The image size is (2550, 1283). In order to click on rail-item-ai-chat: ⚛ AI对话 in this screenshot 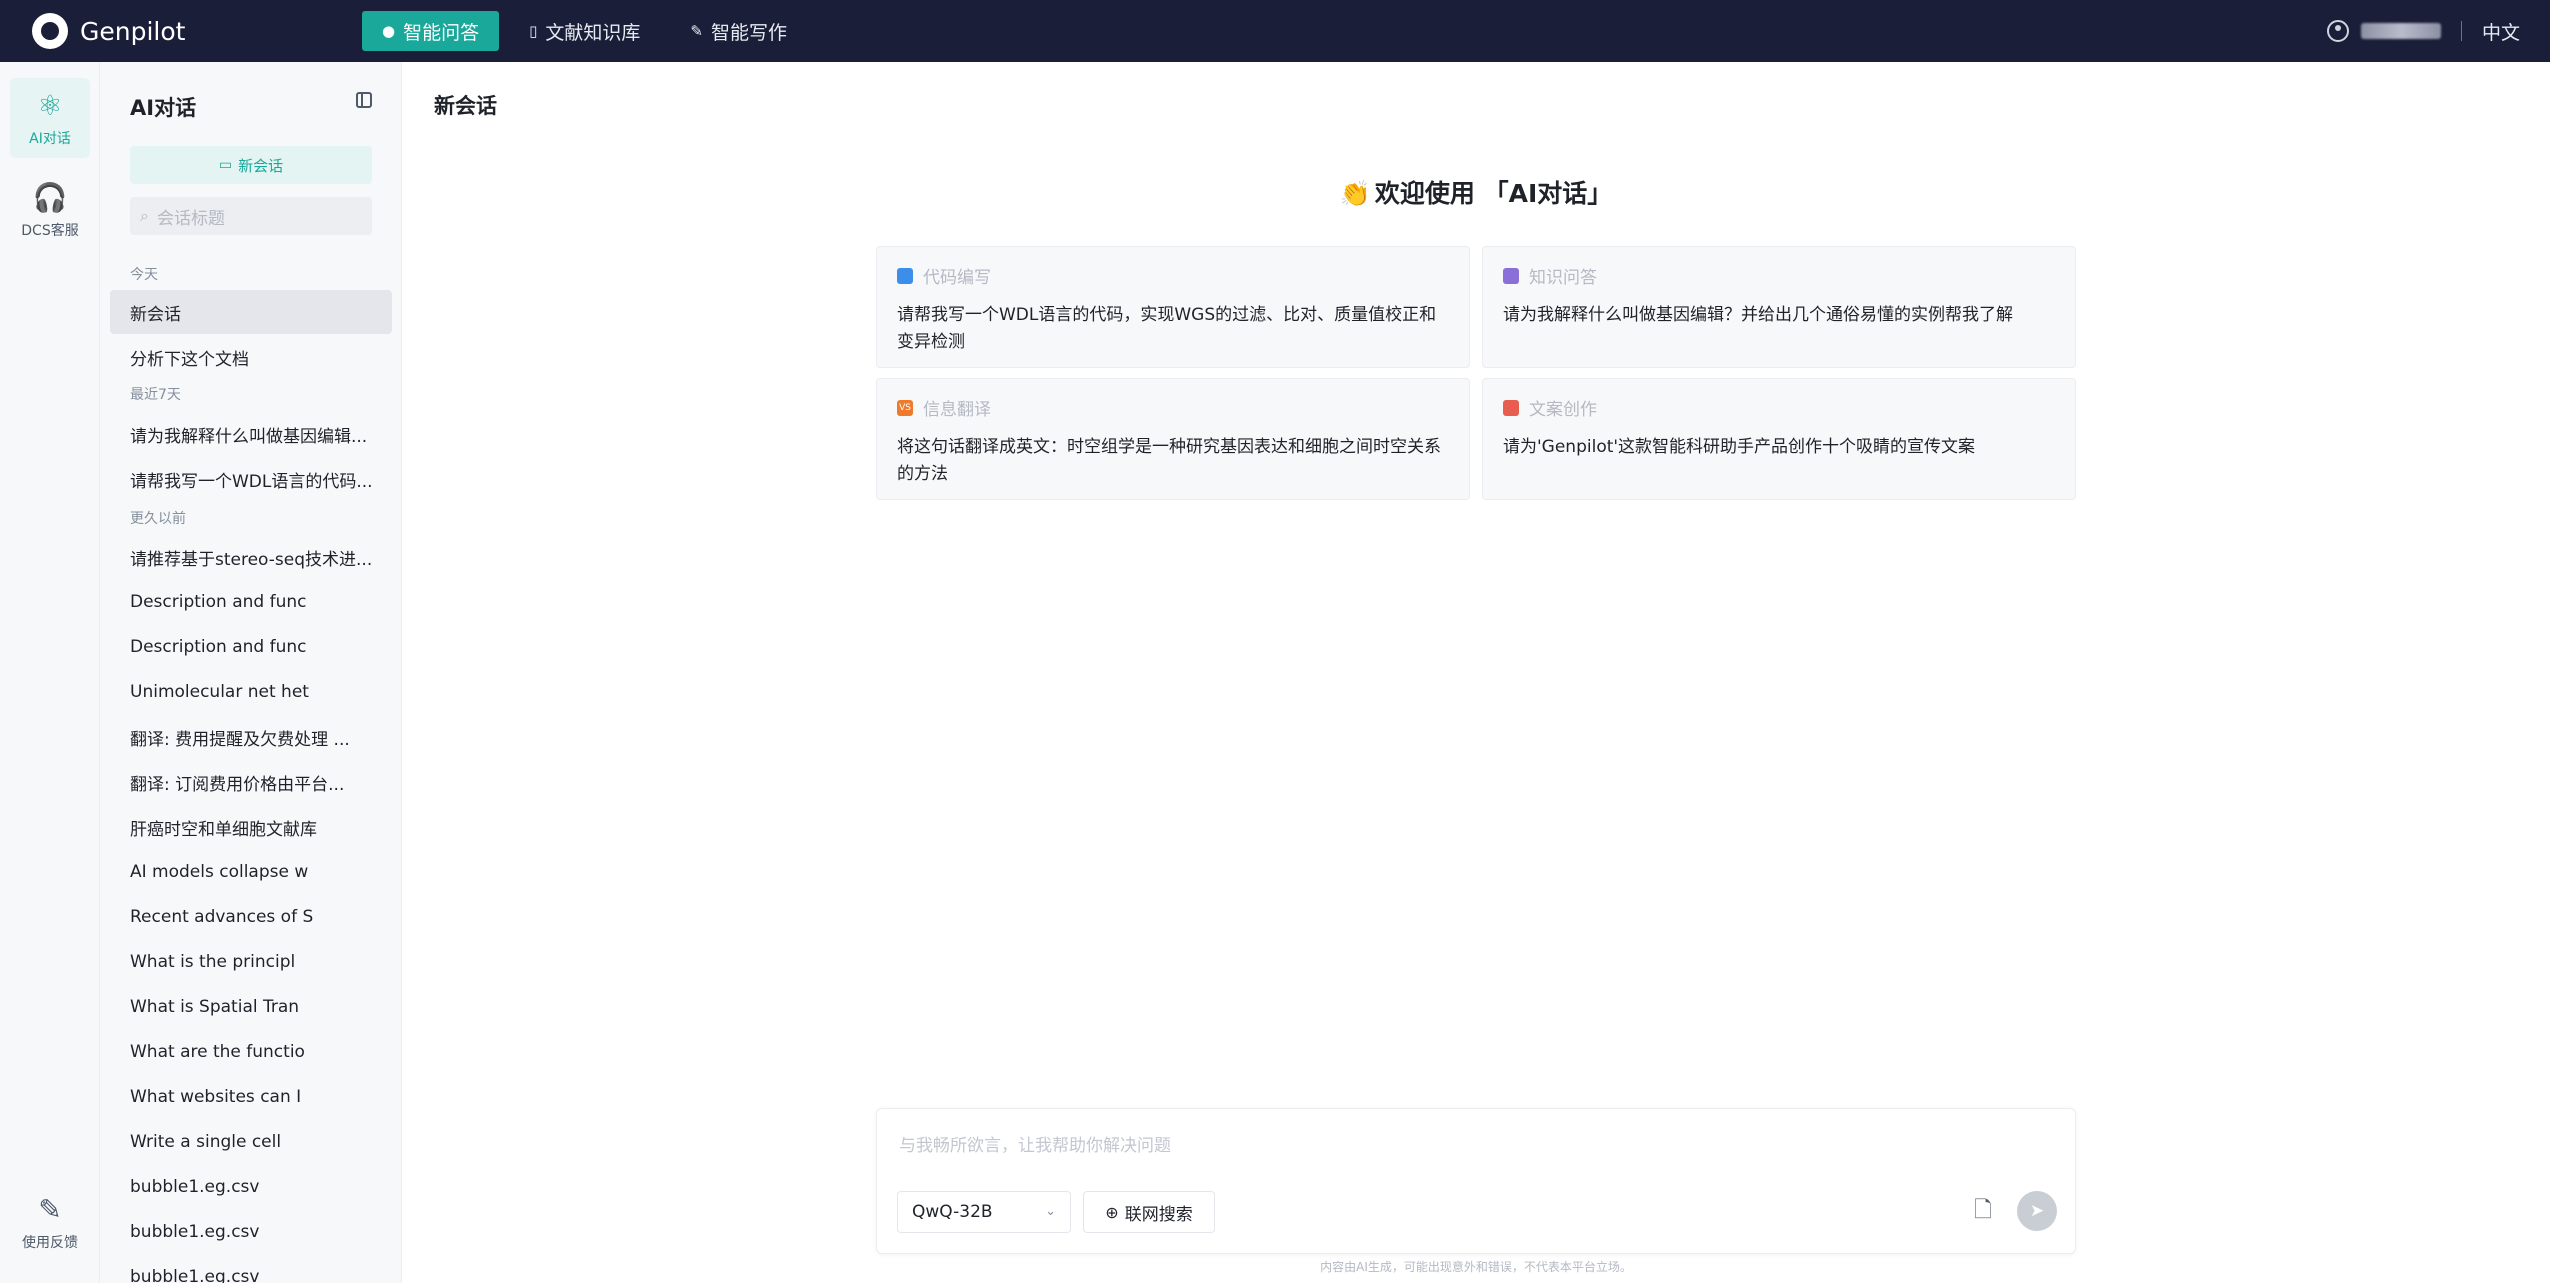, I will do `click(50, 118)`.